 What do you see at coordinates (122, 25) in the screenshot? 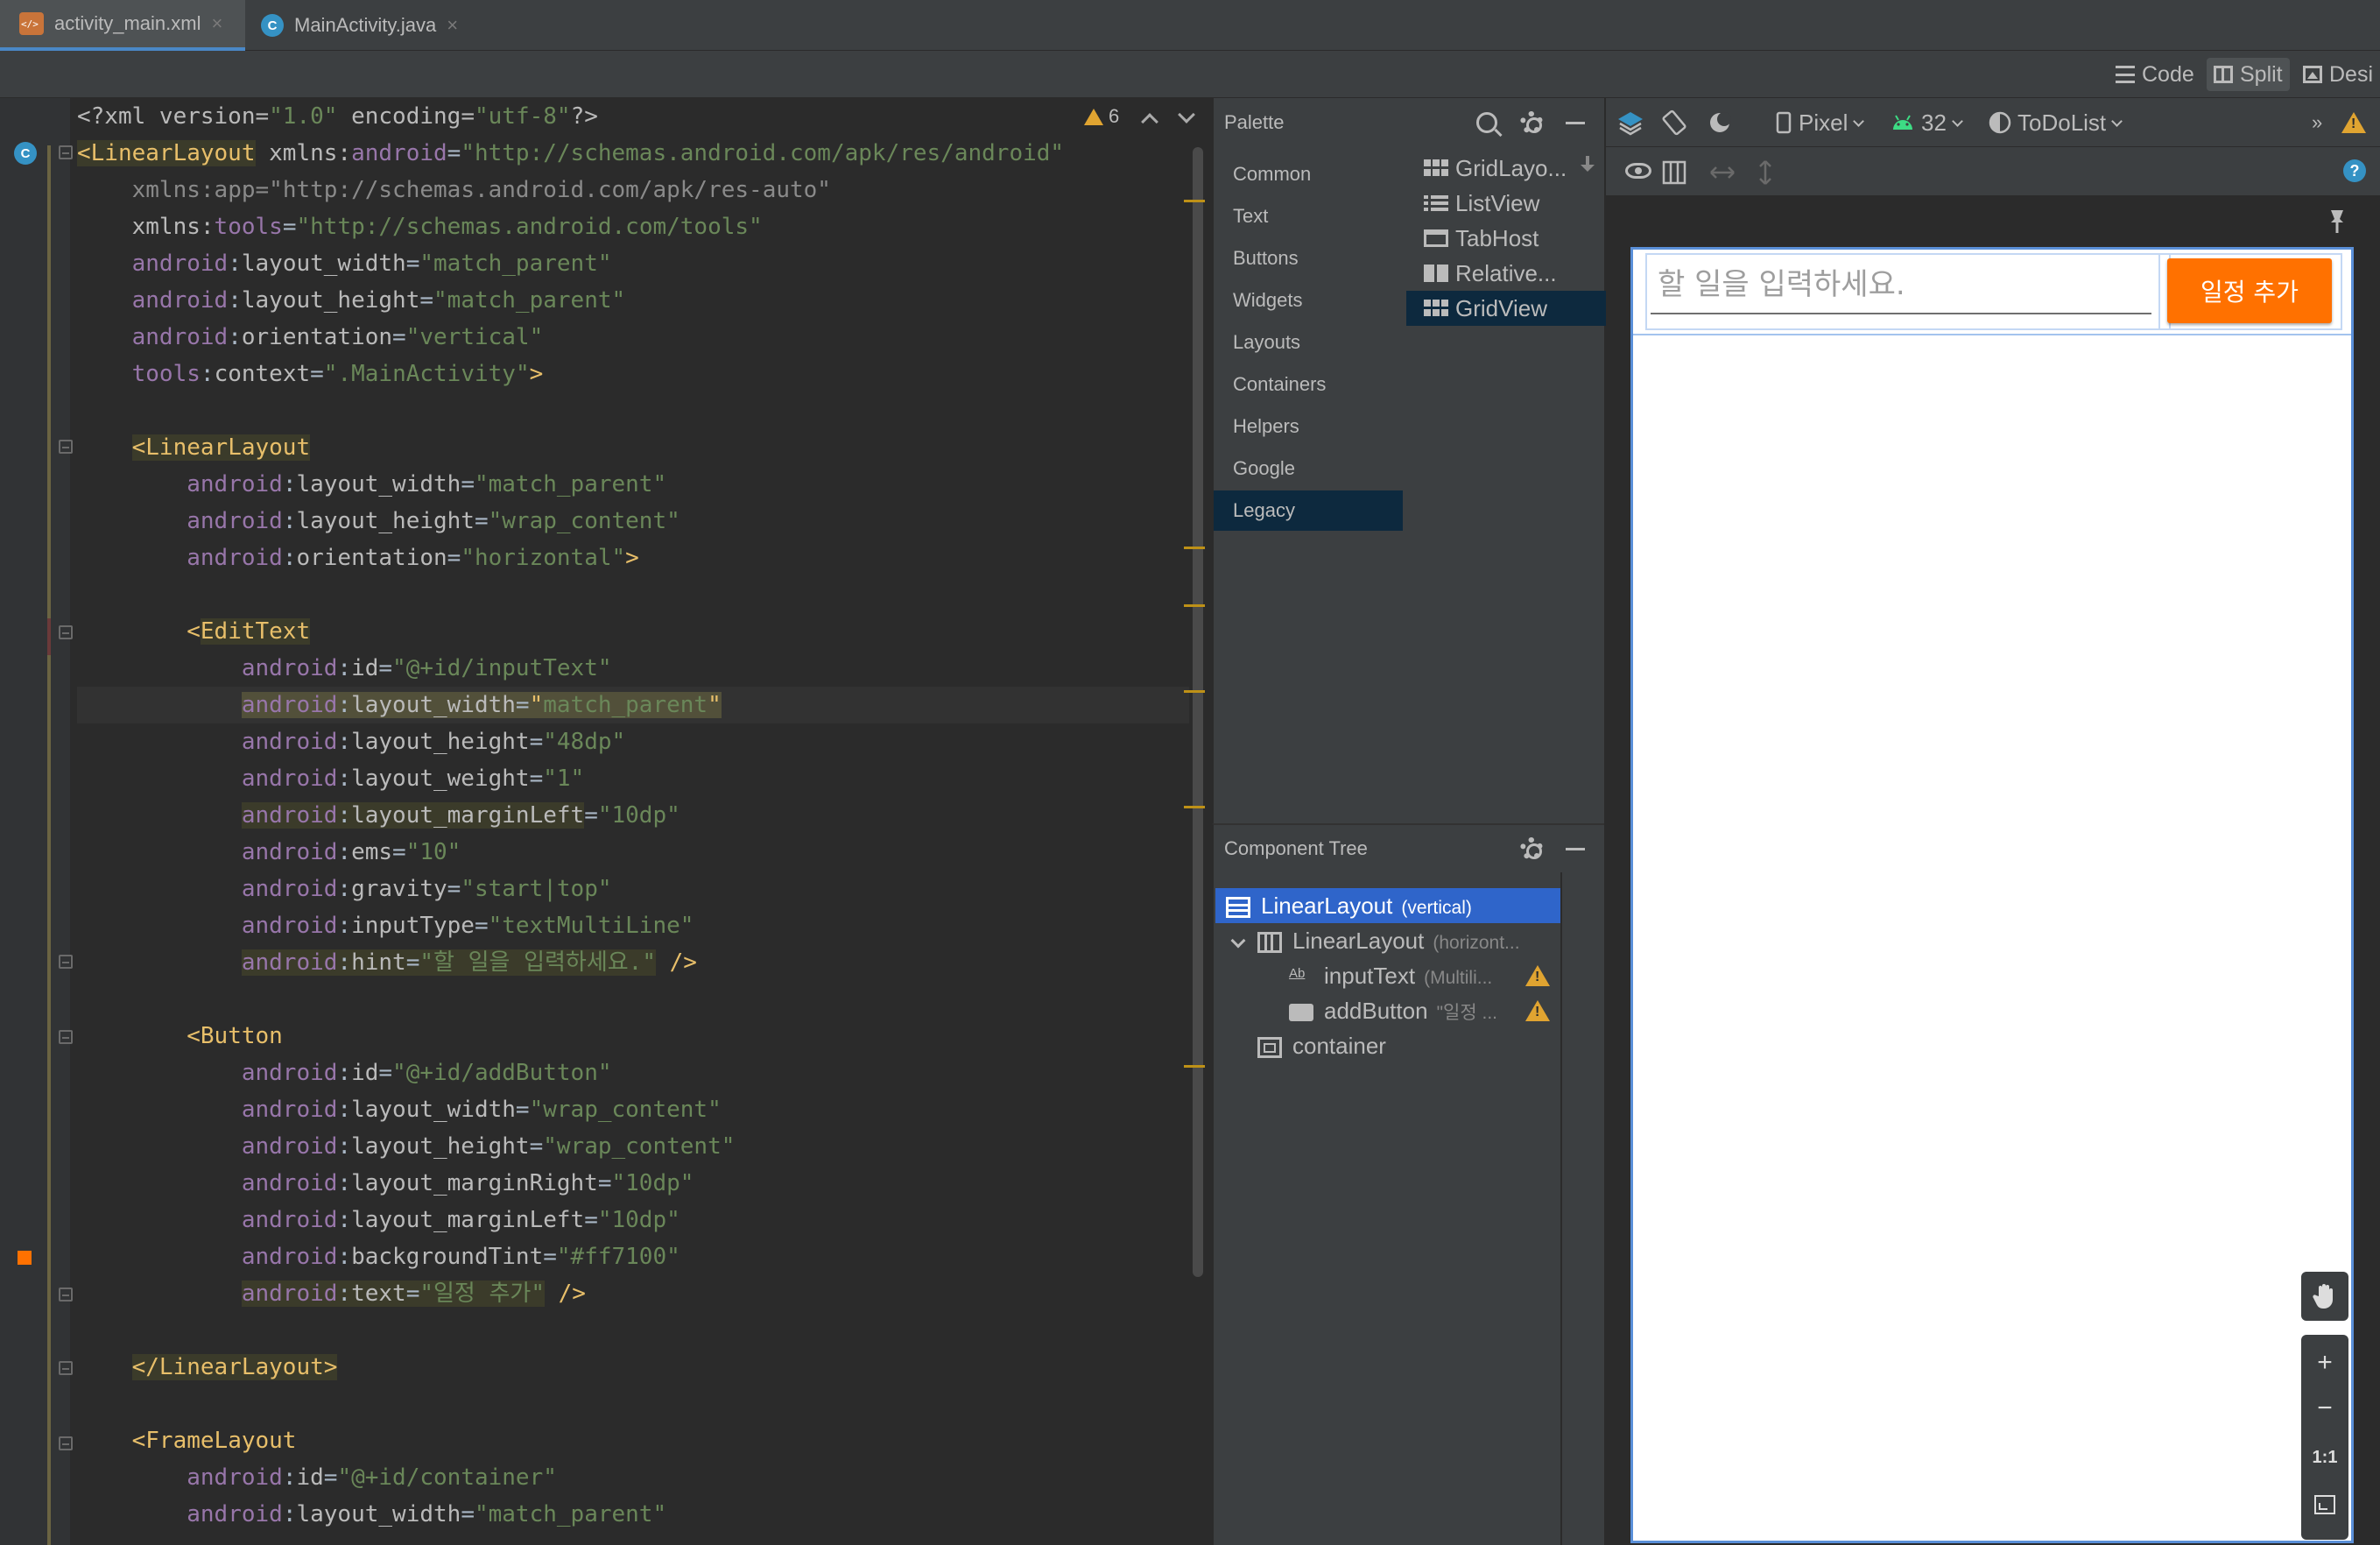
I see `tab-activity-main-xml: activity_main.xml ×` at bounding box center [122, 25].